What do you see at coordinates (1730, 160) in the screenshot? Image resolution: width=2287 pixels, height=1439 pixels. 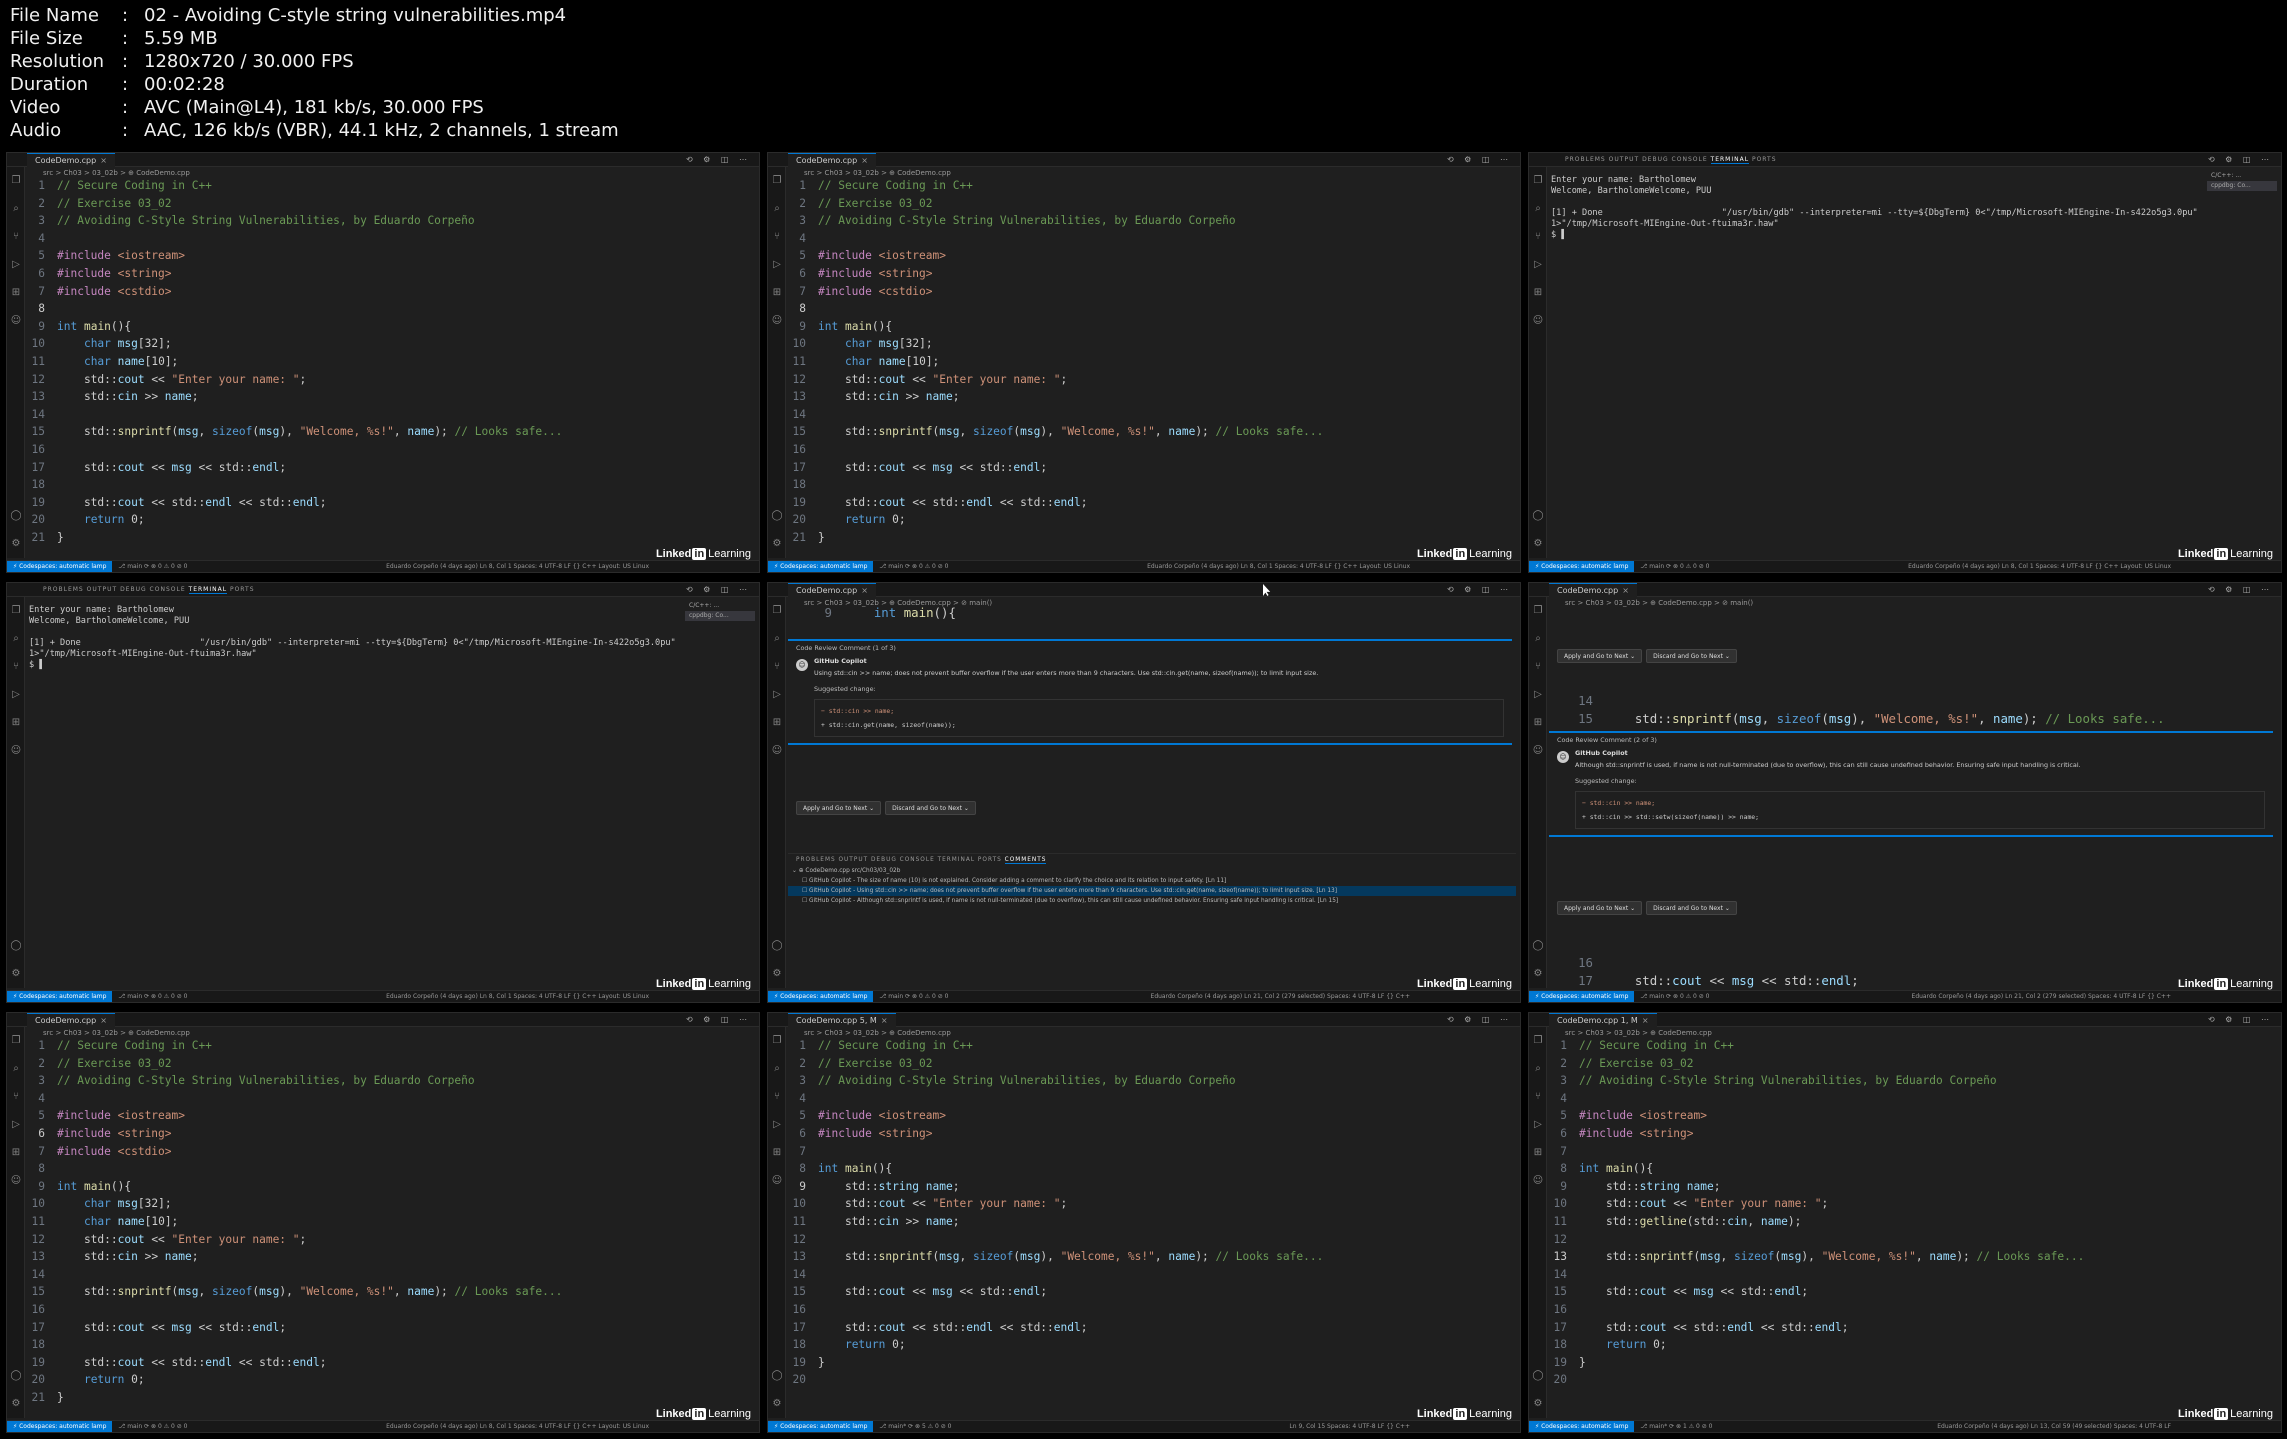 I see `panel-tab: TERMINAL` at bounding box center [1730, 160].